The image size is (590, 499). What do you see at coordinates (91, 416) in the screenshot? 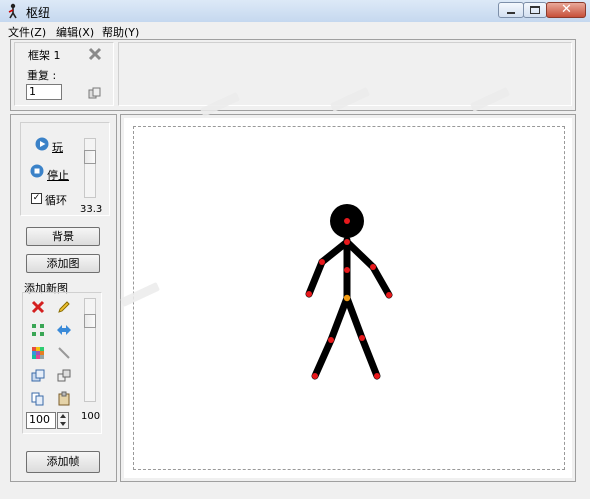
I see `figure-size-value: 100` at bounding box center [91, 416].